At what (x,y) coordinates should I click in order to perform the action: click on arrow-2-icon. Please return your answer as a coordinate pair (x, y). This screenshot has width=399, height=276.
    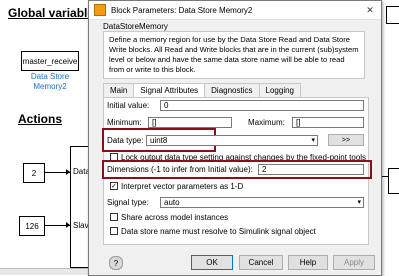
    Looking at the image, I should click on (68, 225).